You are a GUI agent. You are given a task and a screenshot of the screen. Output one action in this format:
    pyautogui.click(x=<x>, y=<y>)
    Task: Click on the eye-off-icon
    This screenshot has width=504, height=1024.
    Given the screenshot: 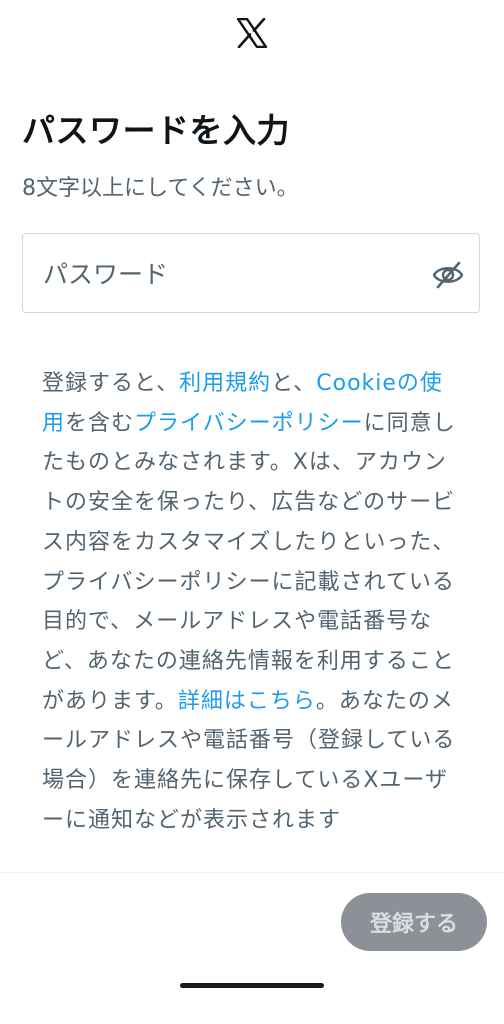 What is the action you would take?
    pyautogui.click(x=448, y=275)
    